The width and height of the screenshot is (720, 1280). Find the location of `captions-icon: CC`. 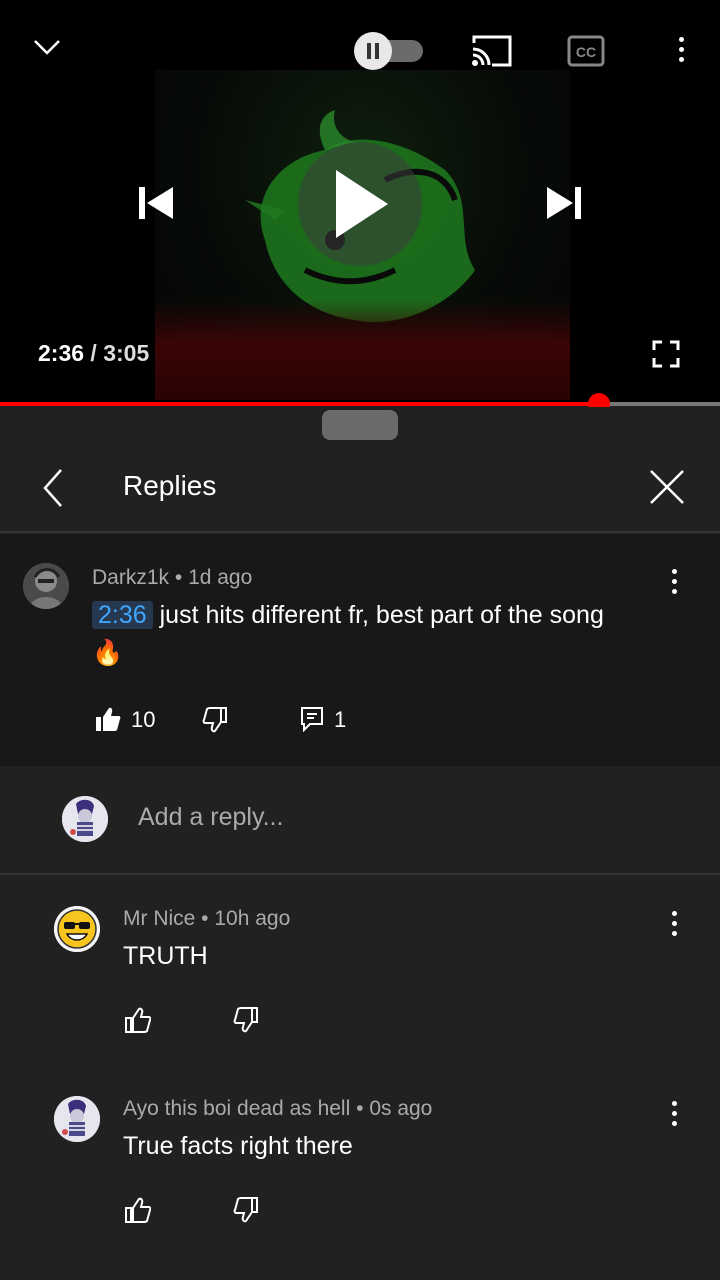

captions-icon: CC is located at coordinates (586, 51).